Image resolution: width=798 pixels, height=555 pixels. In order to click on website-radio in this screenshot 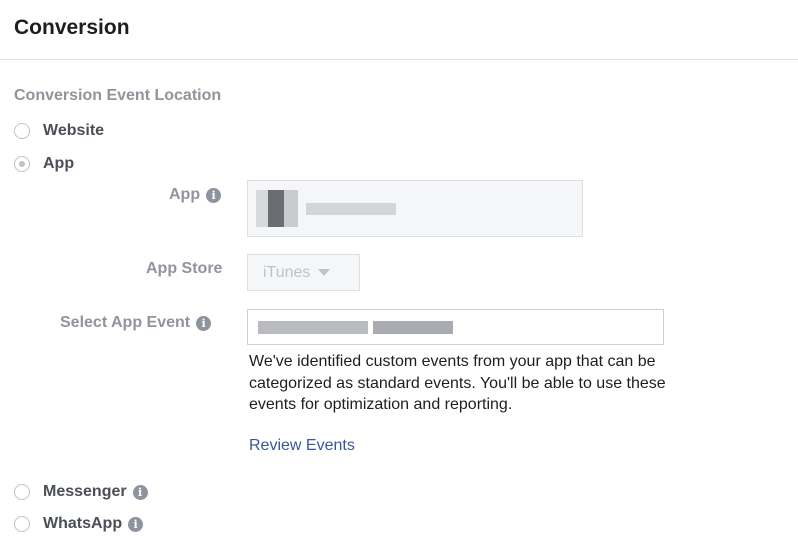, I will do `click(22, 131)`.